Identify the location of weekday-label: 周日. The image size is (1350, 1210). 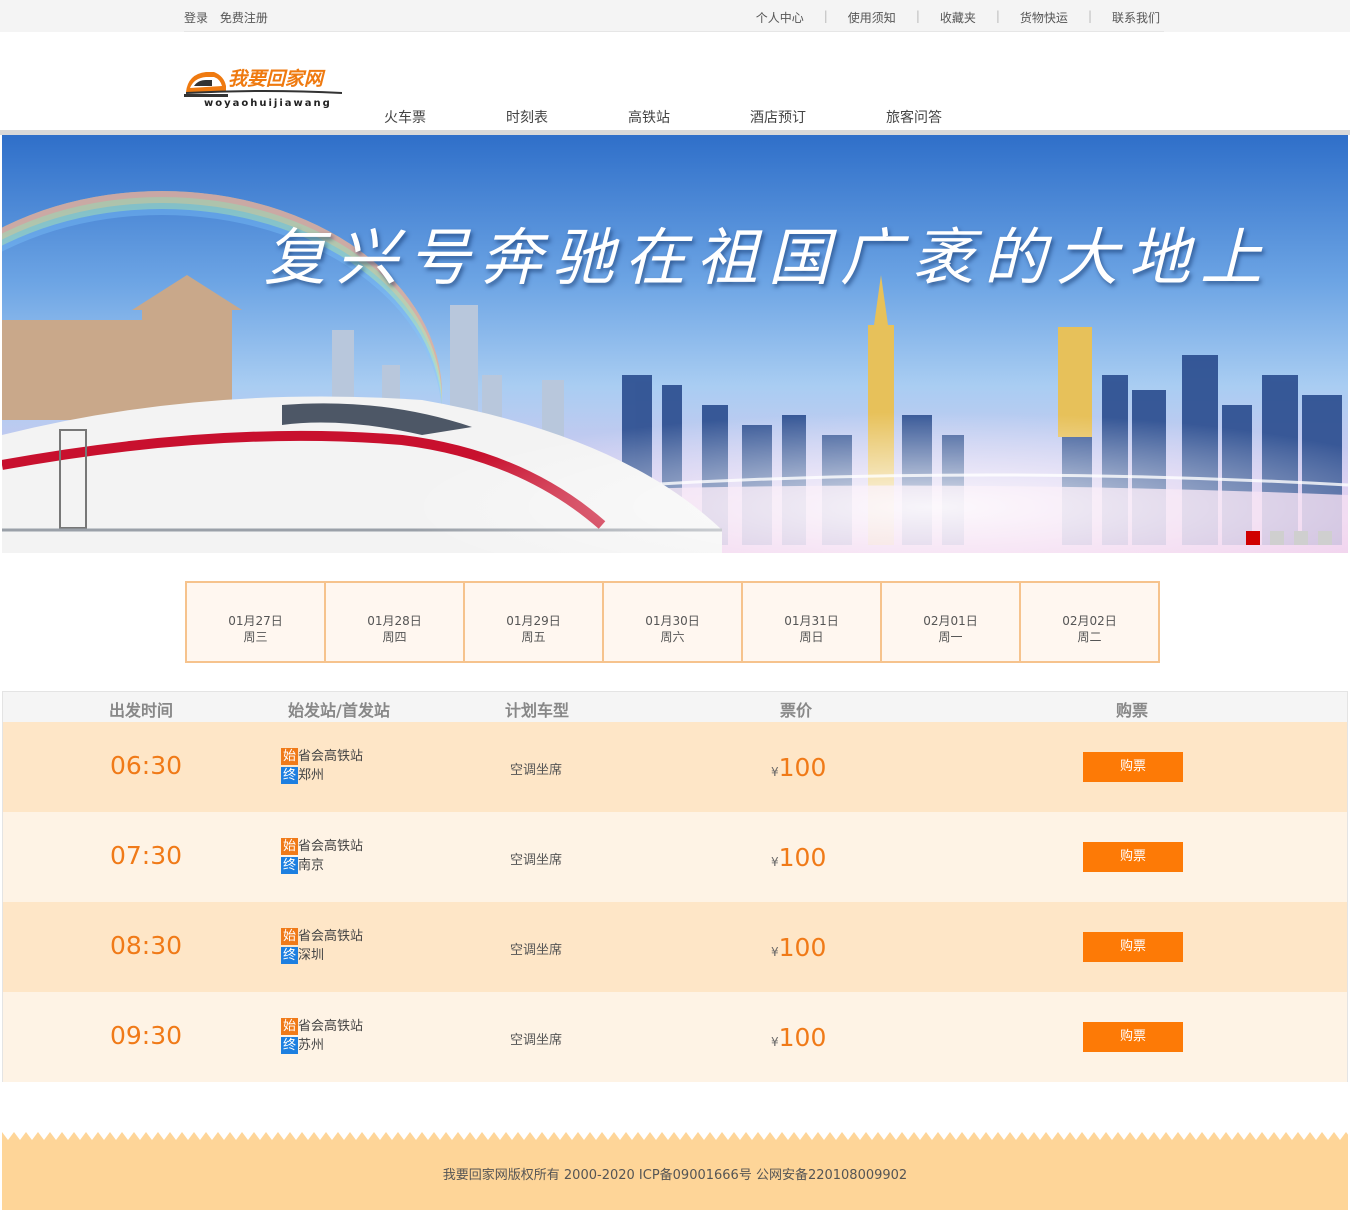
(811, 637).